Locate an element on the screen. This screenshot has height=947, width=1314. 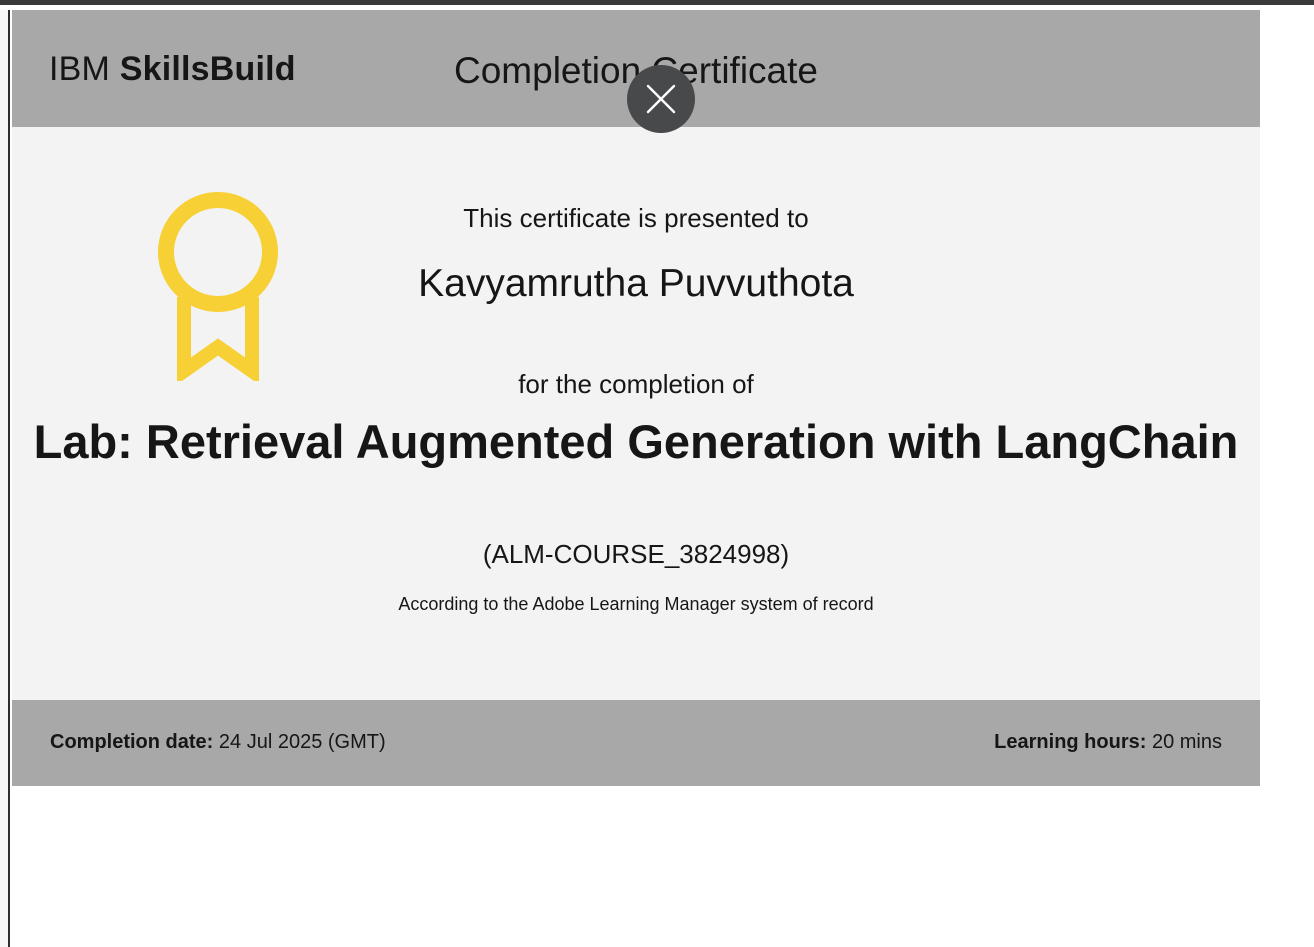
learning-hours: Learning hours: 20 mins is located at coordinates (1108, 742).